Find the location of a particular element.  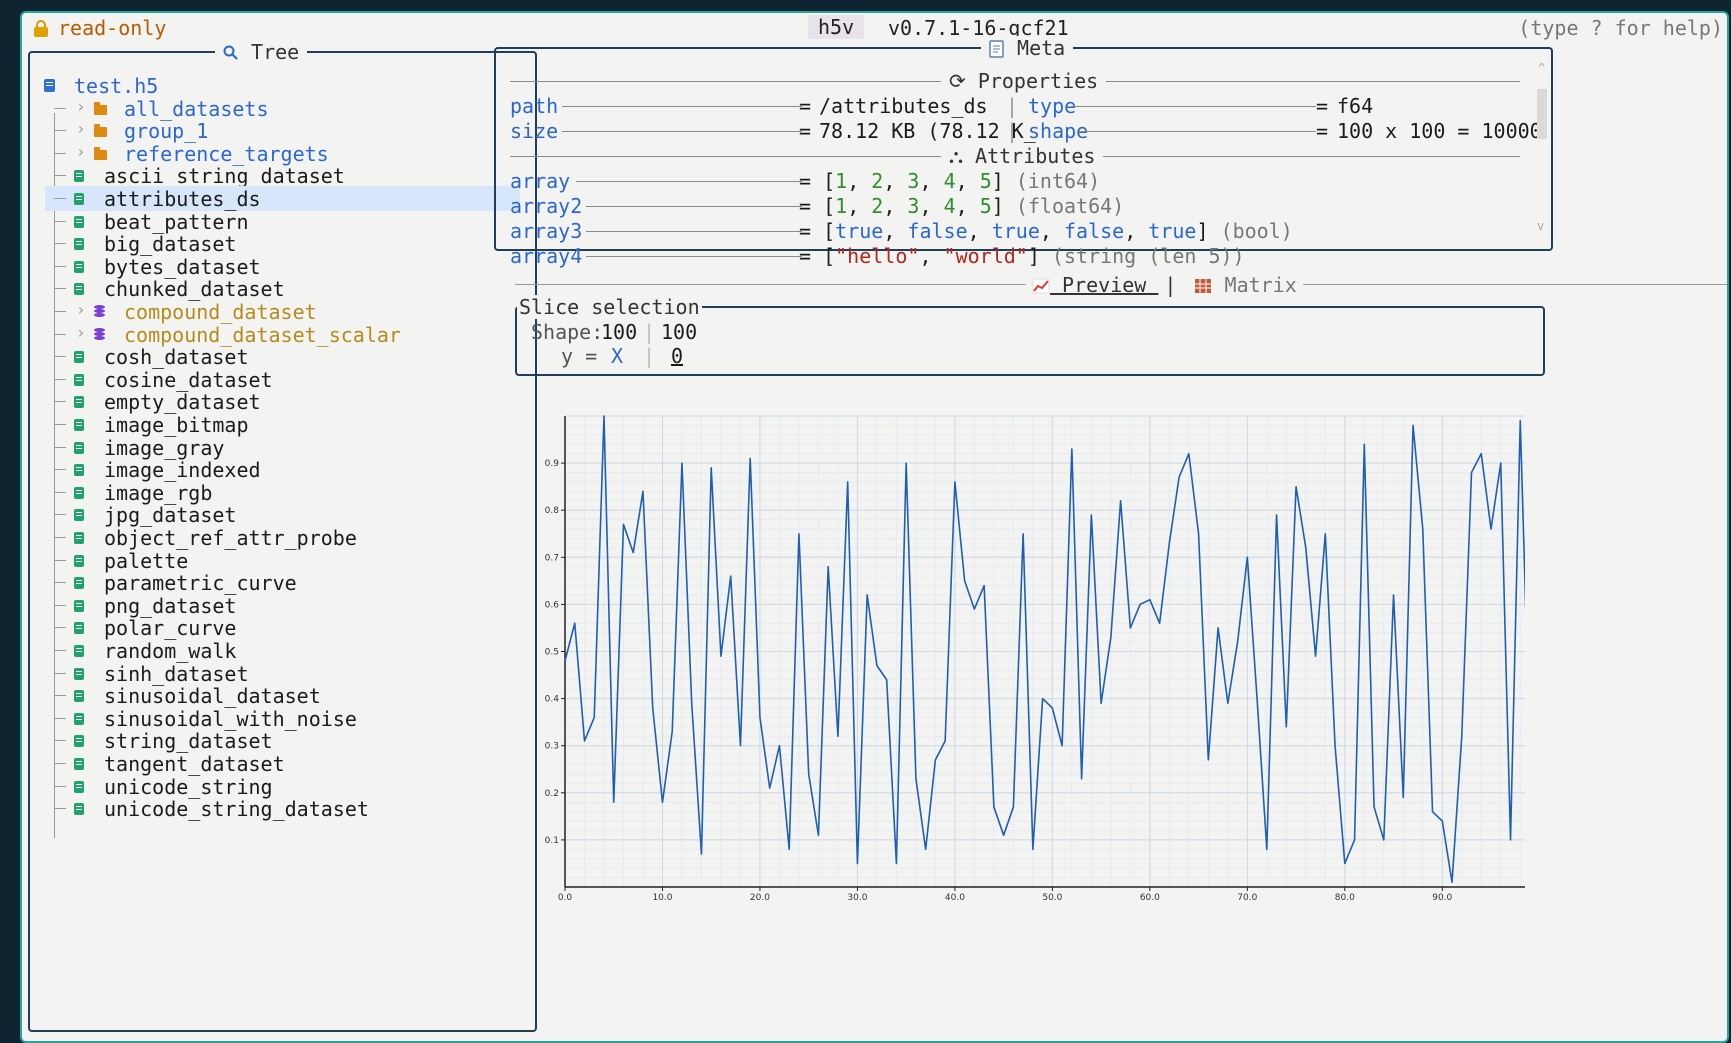

y-tick-label: 0.9 is located at coordinates (552, 464).